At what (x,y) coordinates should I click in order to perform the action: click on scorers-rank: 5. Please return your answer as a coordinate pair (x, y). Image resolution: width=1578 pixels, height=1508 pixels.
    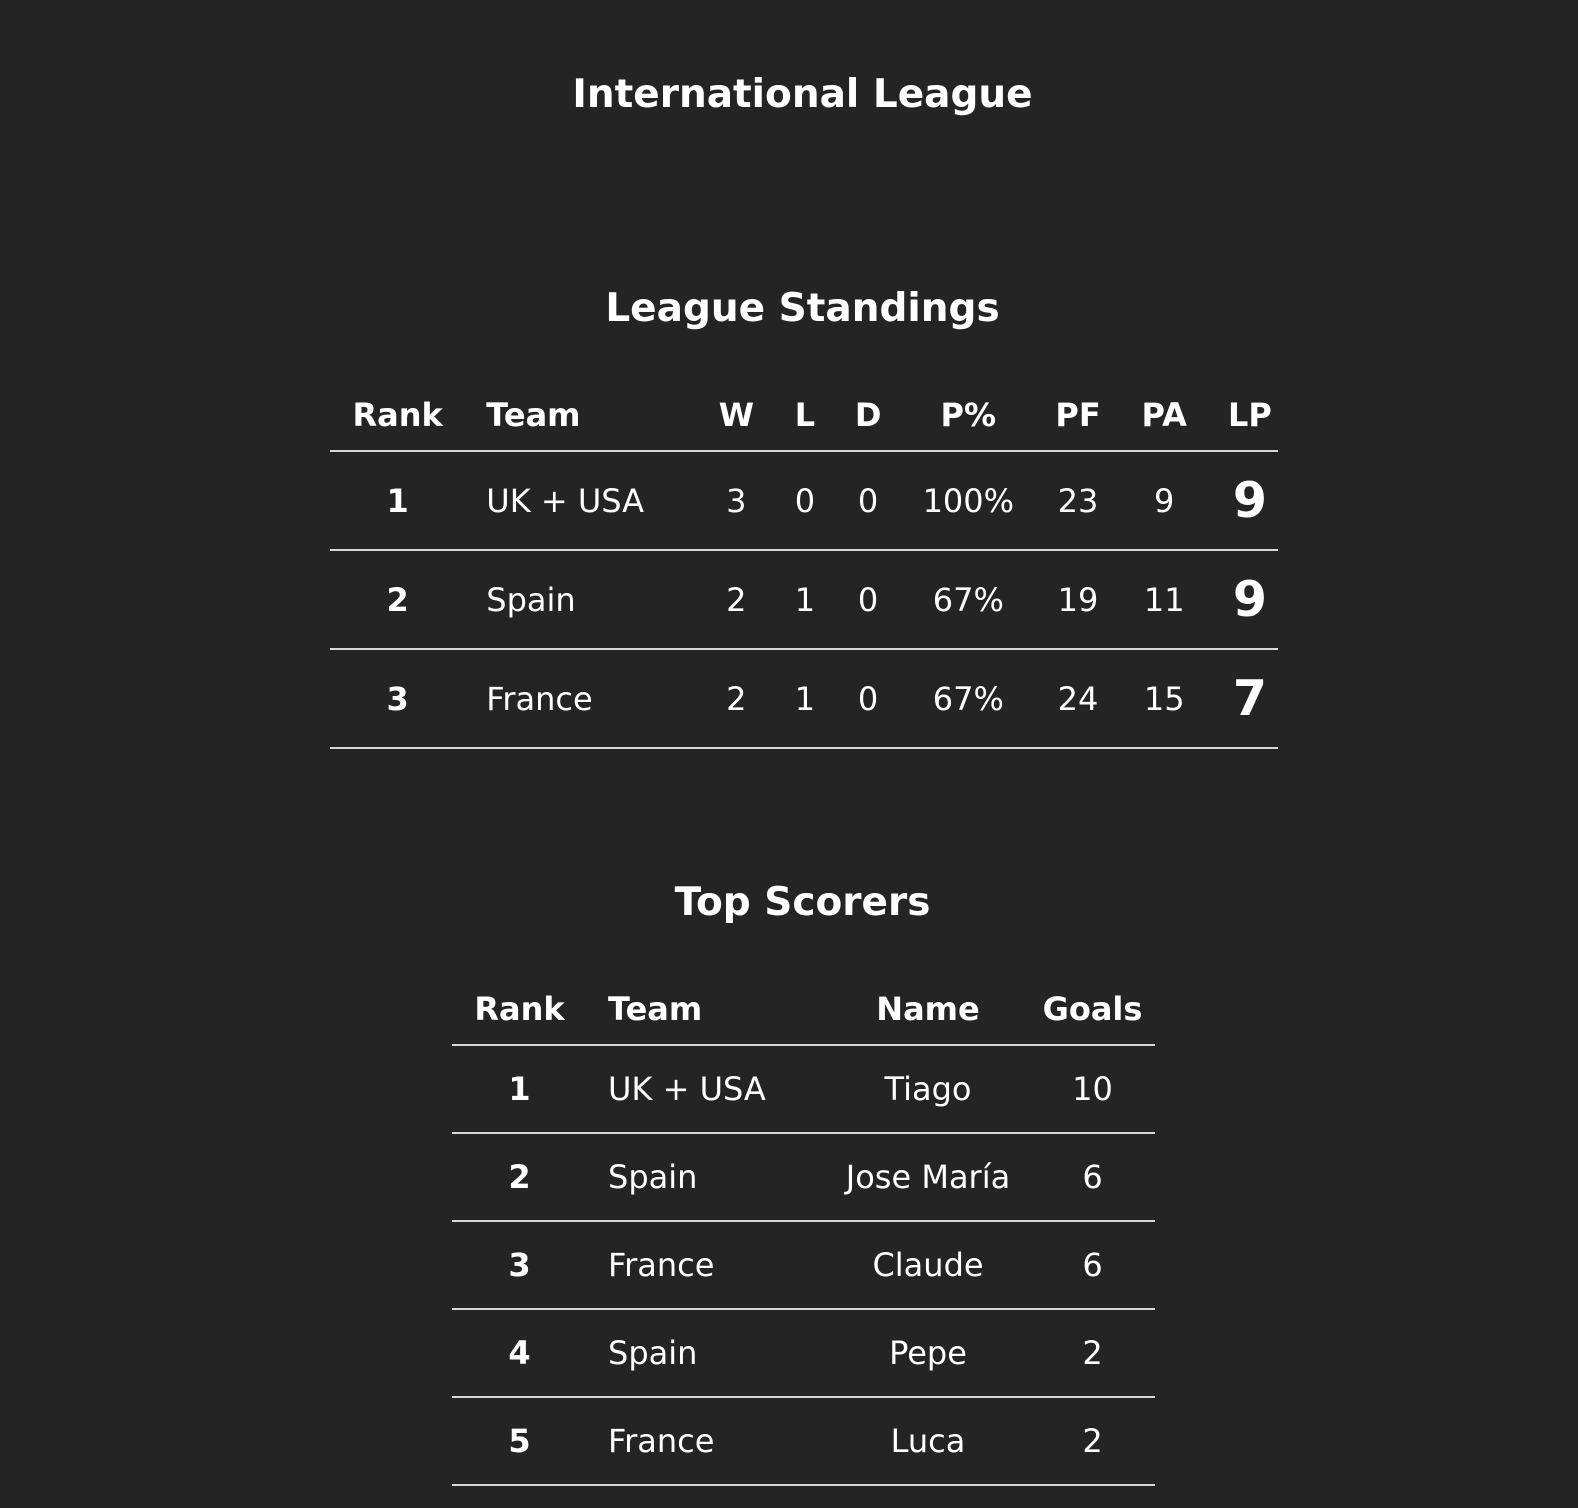
    Looking at the image, I should click on (519, 1441).